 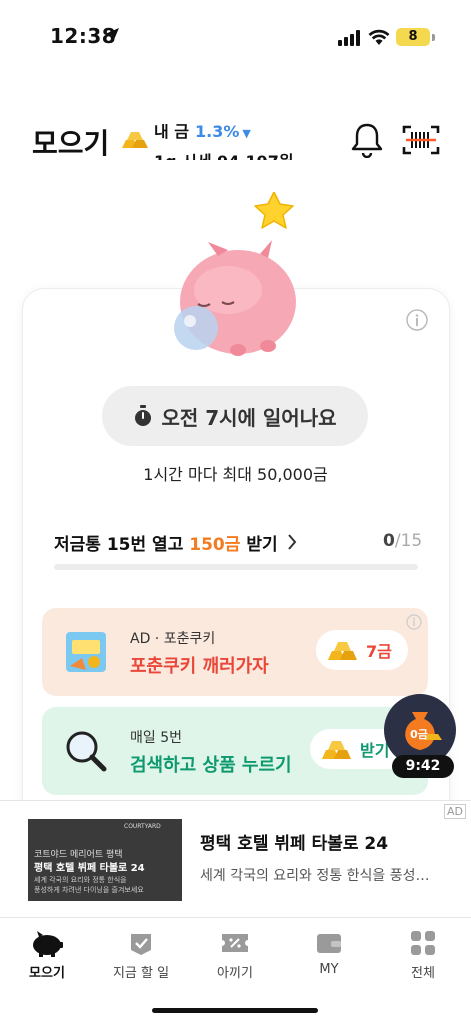 I want to click on ad-thumb-line2: 평택 호텔 뷔페 타볼로 24, so click(x=89, y=868).